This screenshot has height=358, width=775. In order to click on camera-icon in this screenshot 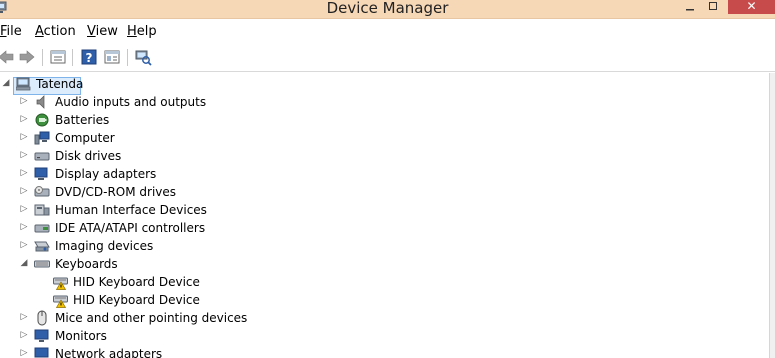, I will do `click(42, 246)`.